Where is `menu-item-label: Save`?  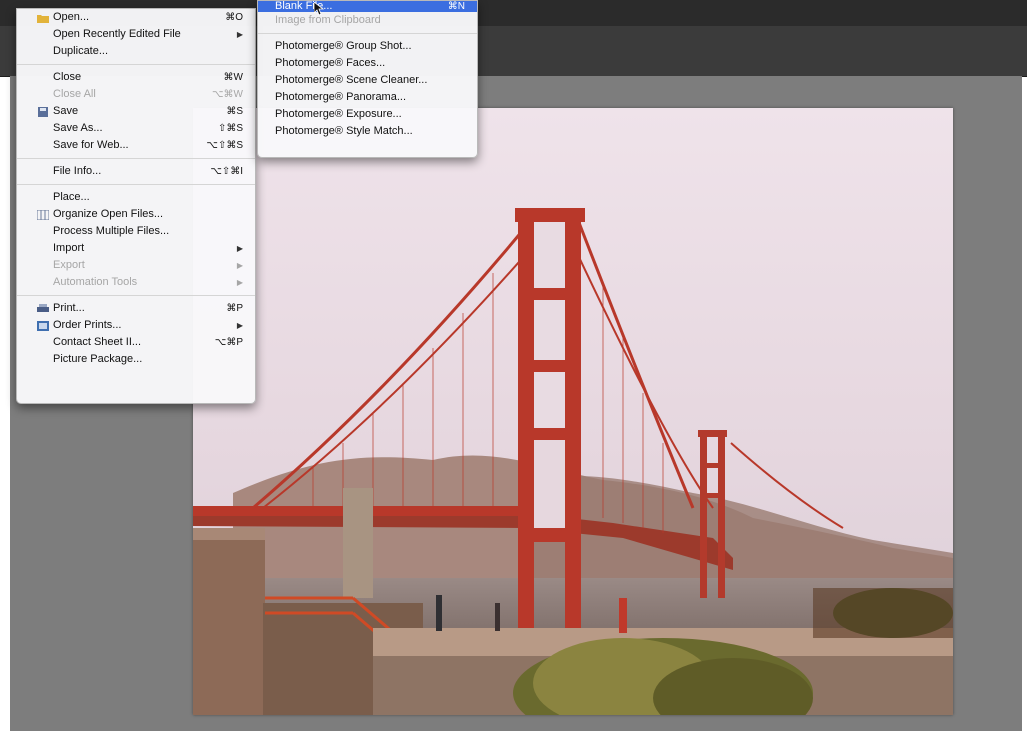 menu-item-label: Save is located at coordinates (66, 111).